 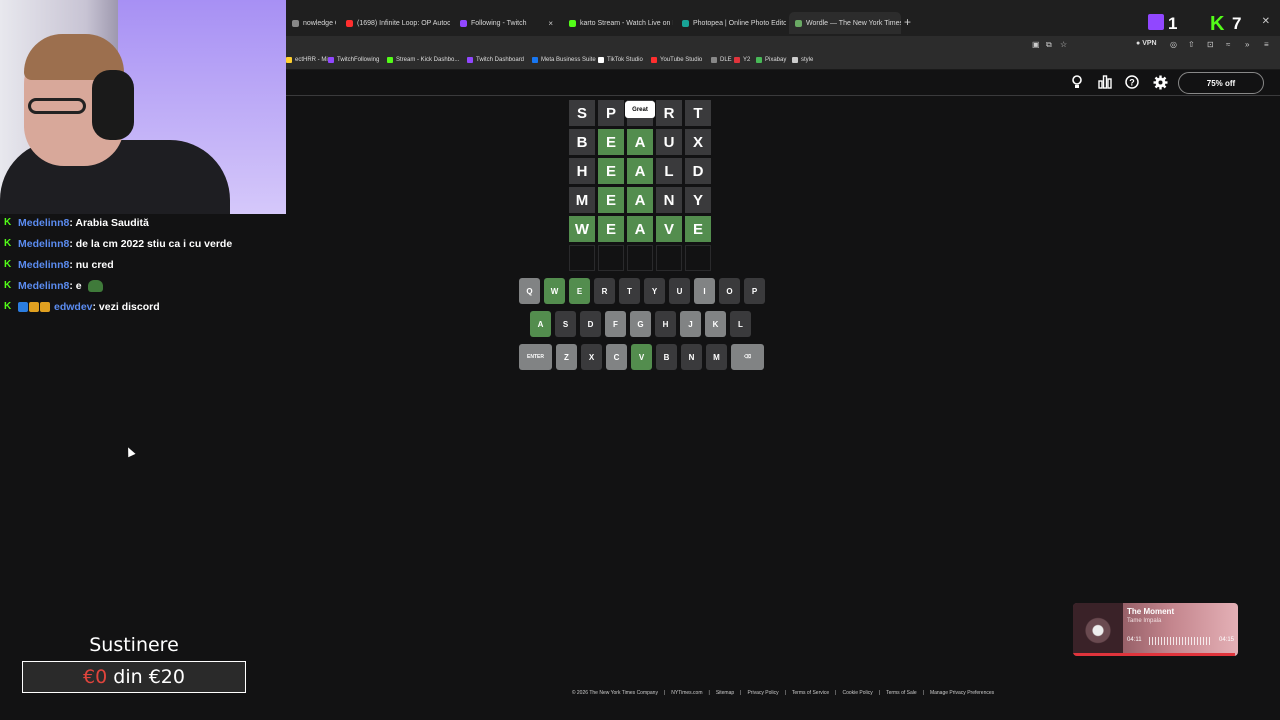 I want to click on bookmark-item: style, so click(x=802, y=60).